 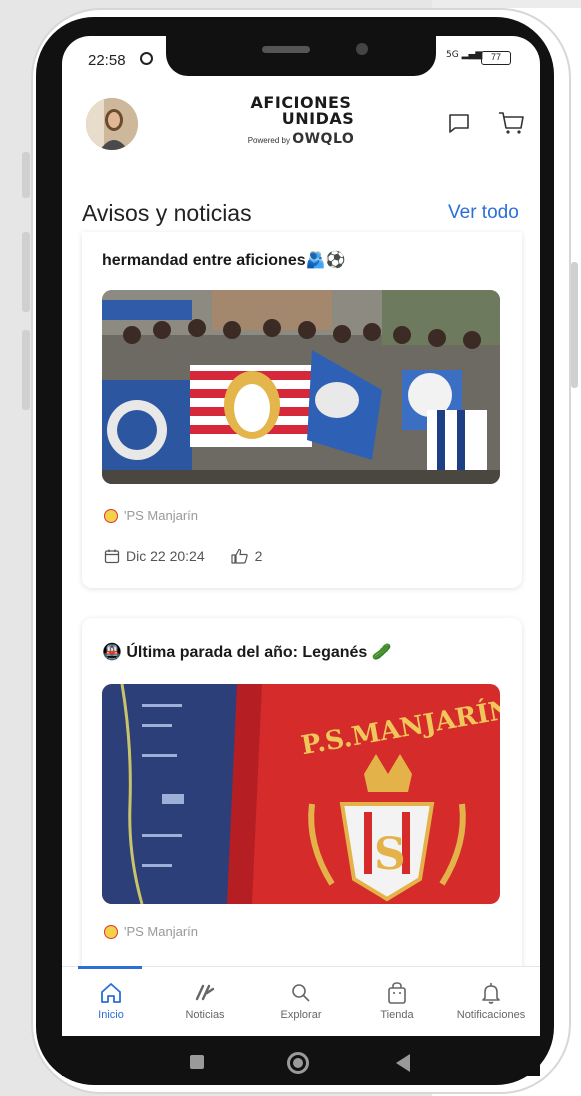 I want to click on search-icon, so click(x=301, y=993).